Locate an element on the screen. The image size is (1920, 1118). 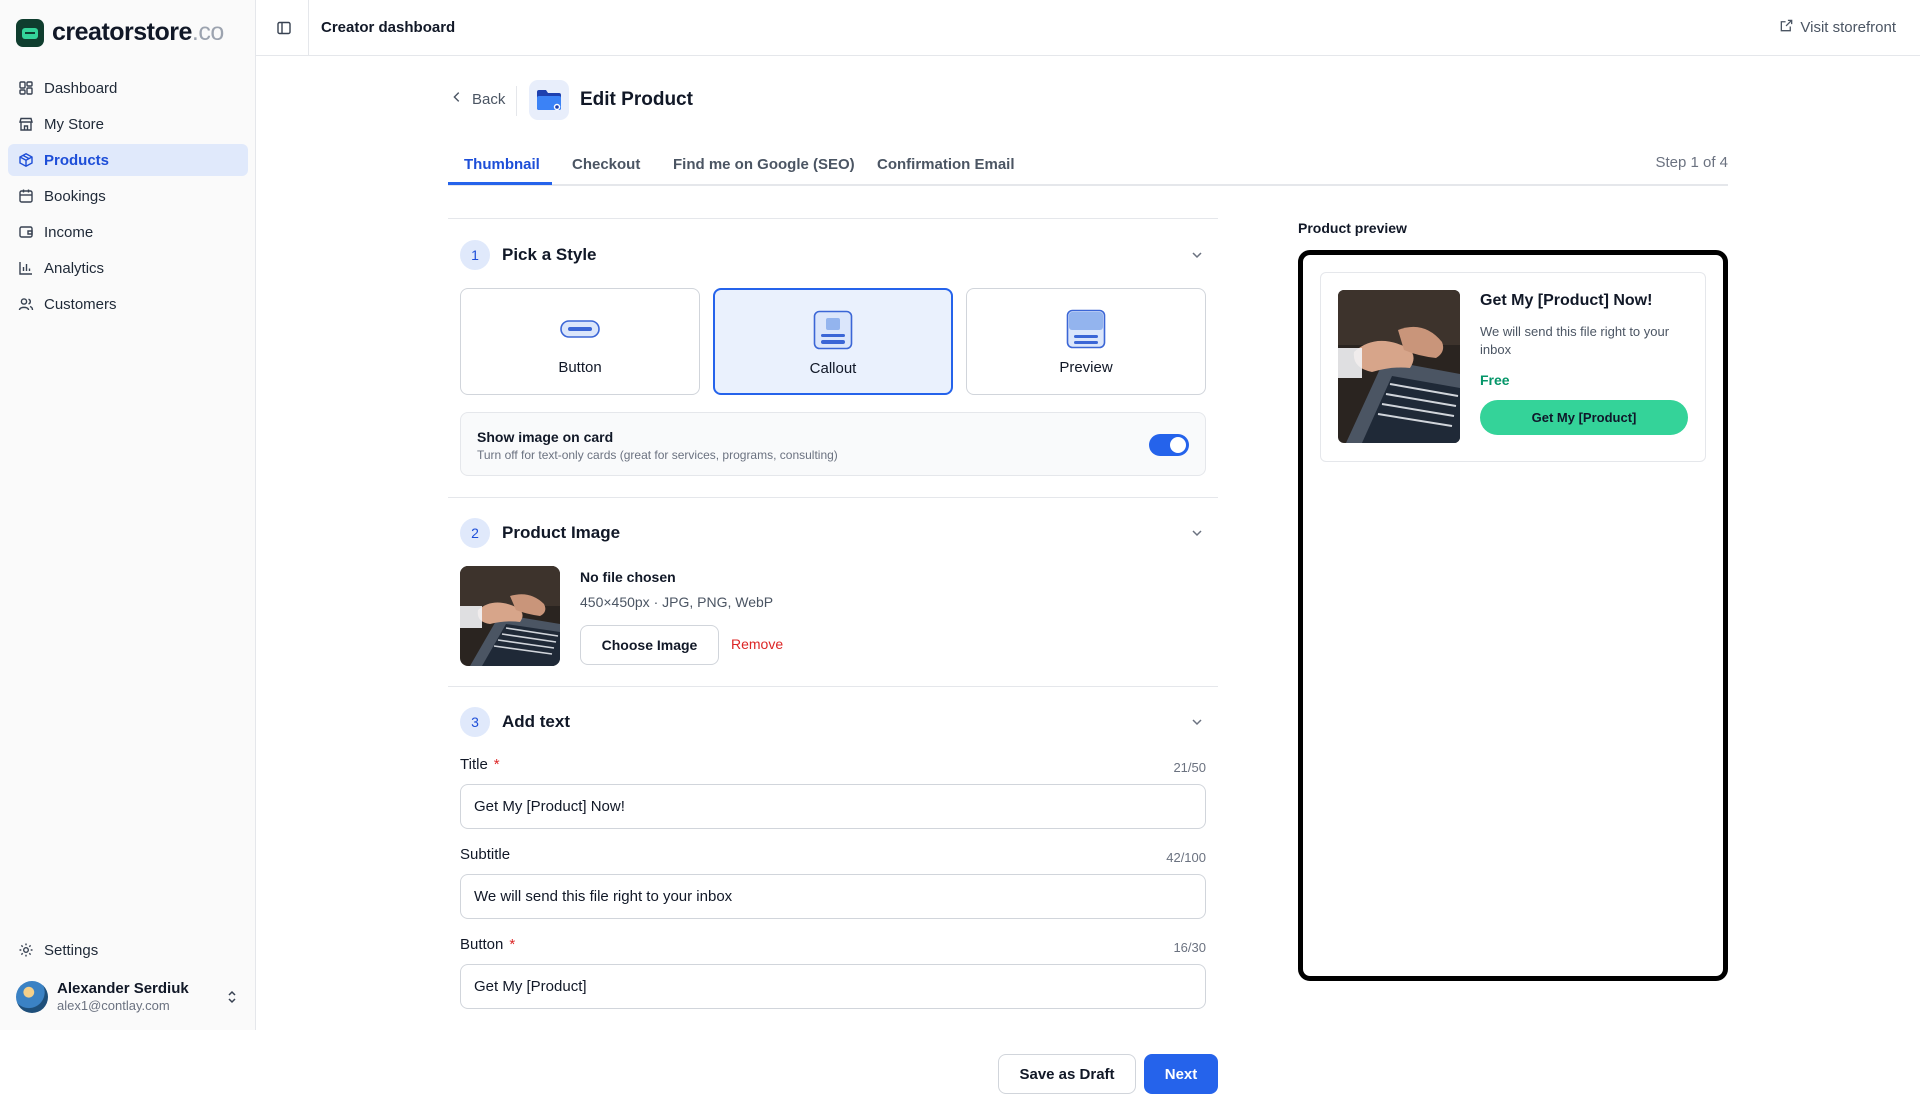
user-email: alex1@contlay.com is located at coordinates (113, 1005).